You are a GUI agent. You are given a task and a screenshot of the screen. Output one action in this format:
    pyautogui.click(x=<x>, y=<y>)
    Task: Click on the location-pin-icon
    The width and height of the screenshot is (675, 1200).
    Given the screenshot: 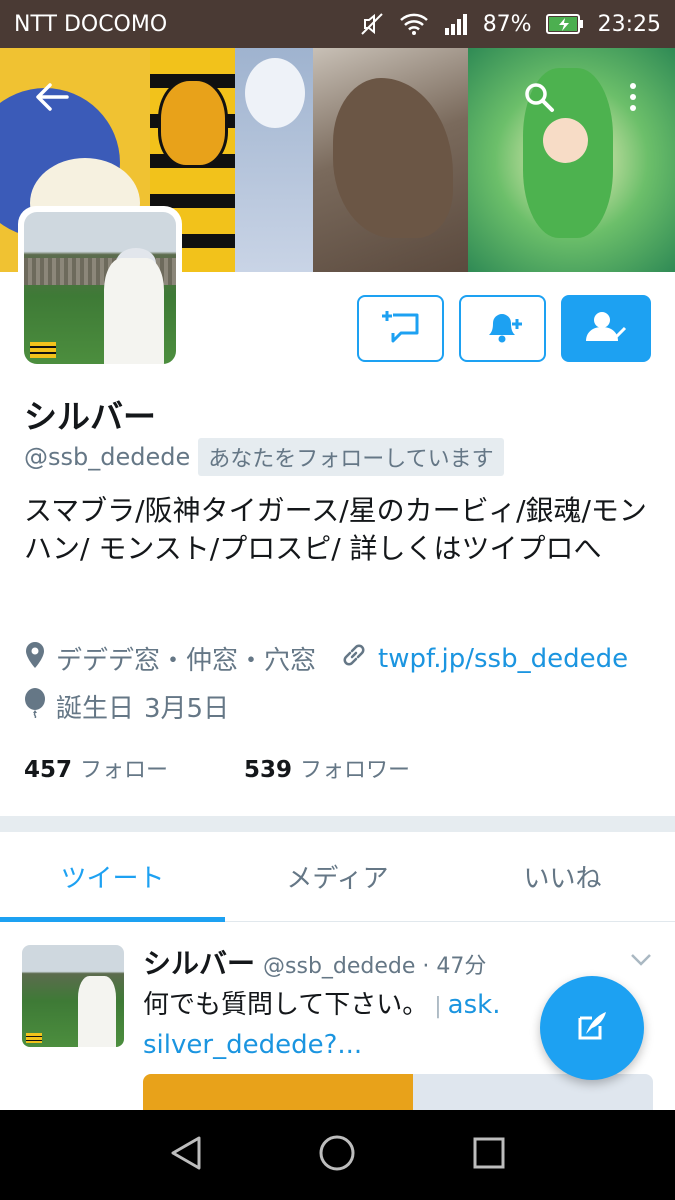 What is the action you would take?
    pyautogui.click(x=35, y=658)
    